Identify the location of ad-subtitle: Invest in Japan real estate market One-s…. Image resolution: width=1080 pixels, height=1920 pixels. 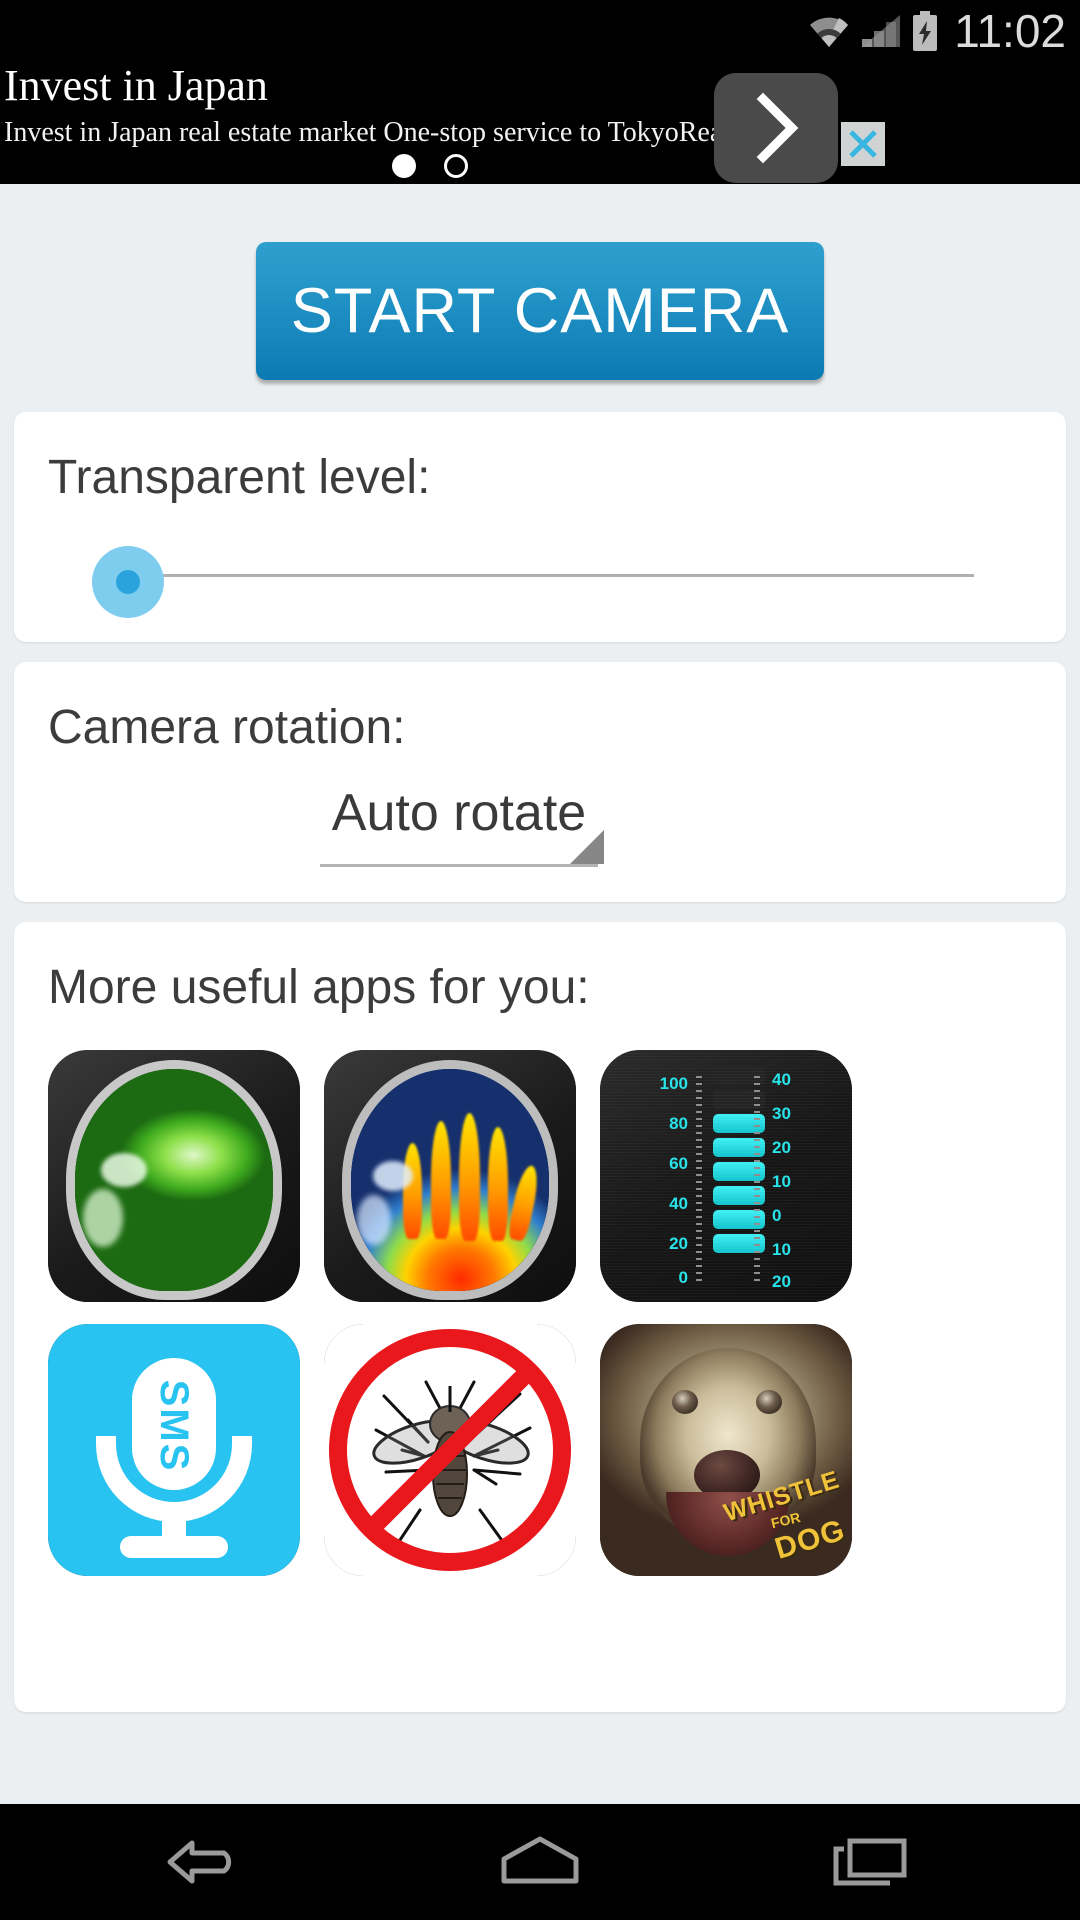
(401, 132).